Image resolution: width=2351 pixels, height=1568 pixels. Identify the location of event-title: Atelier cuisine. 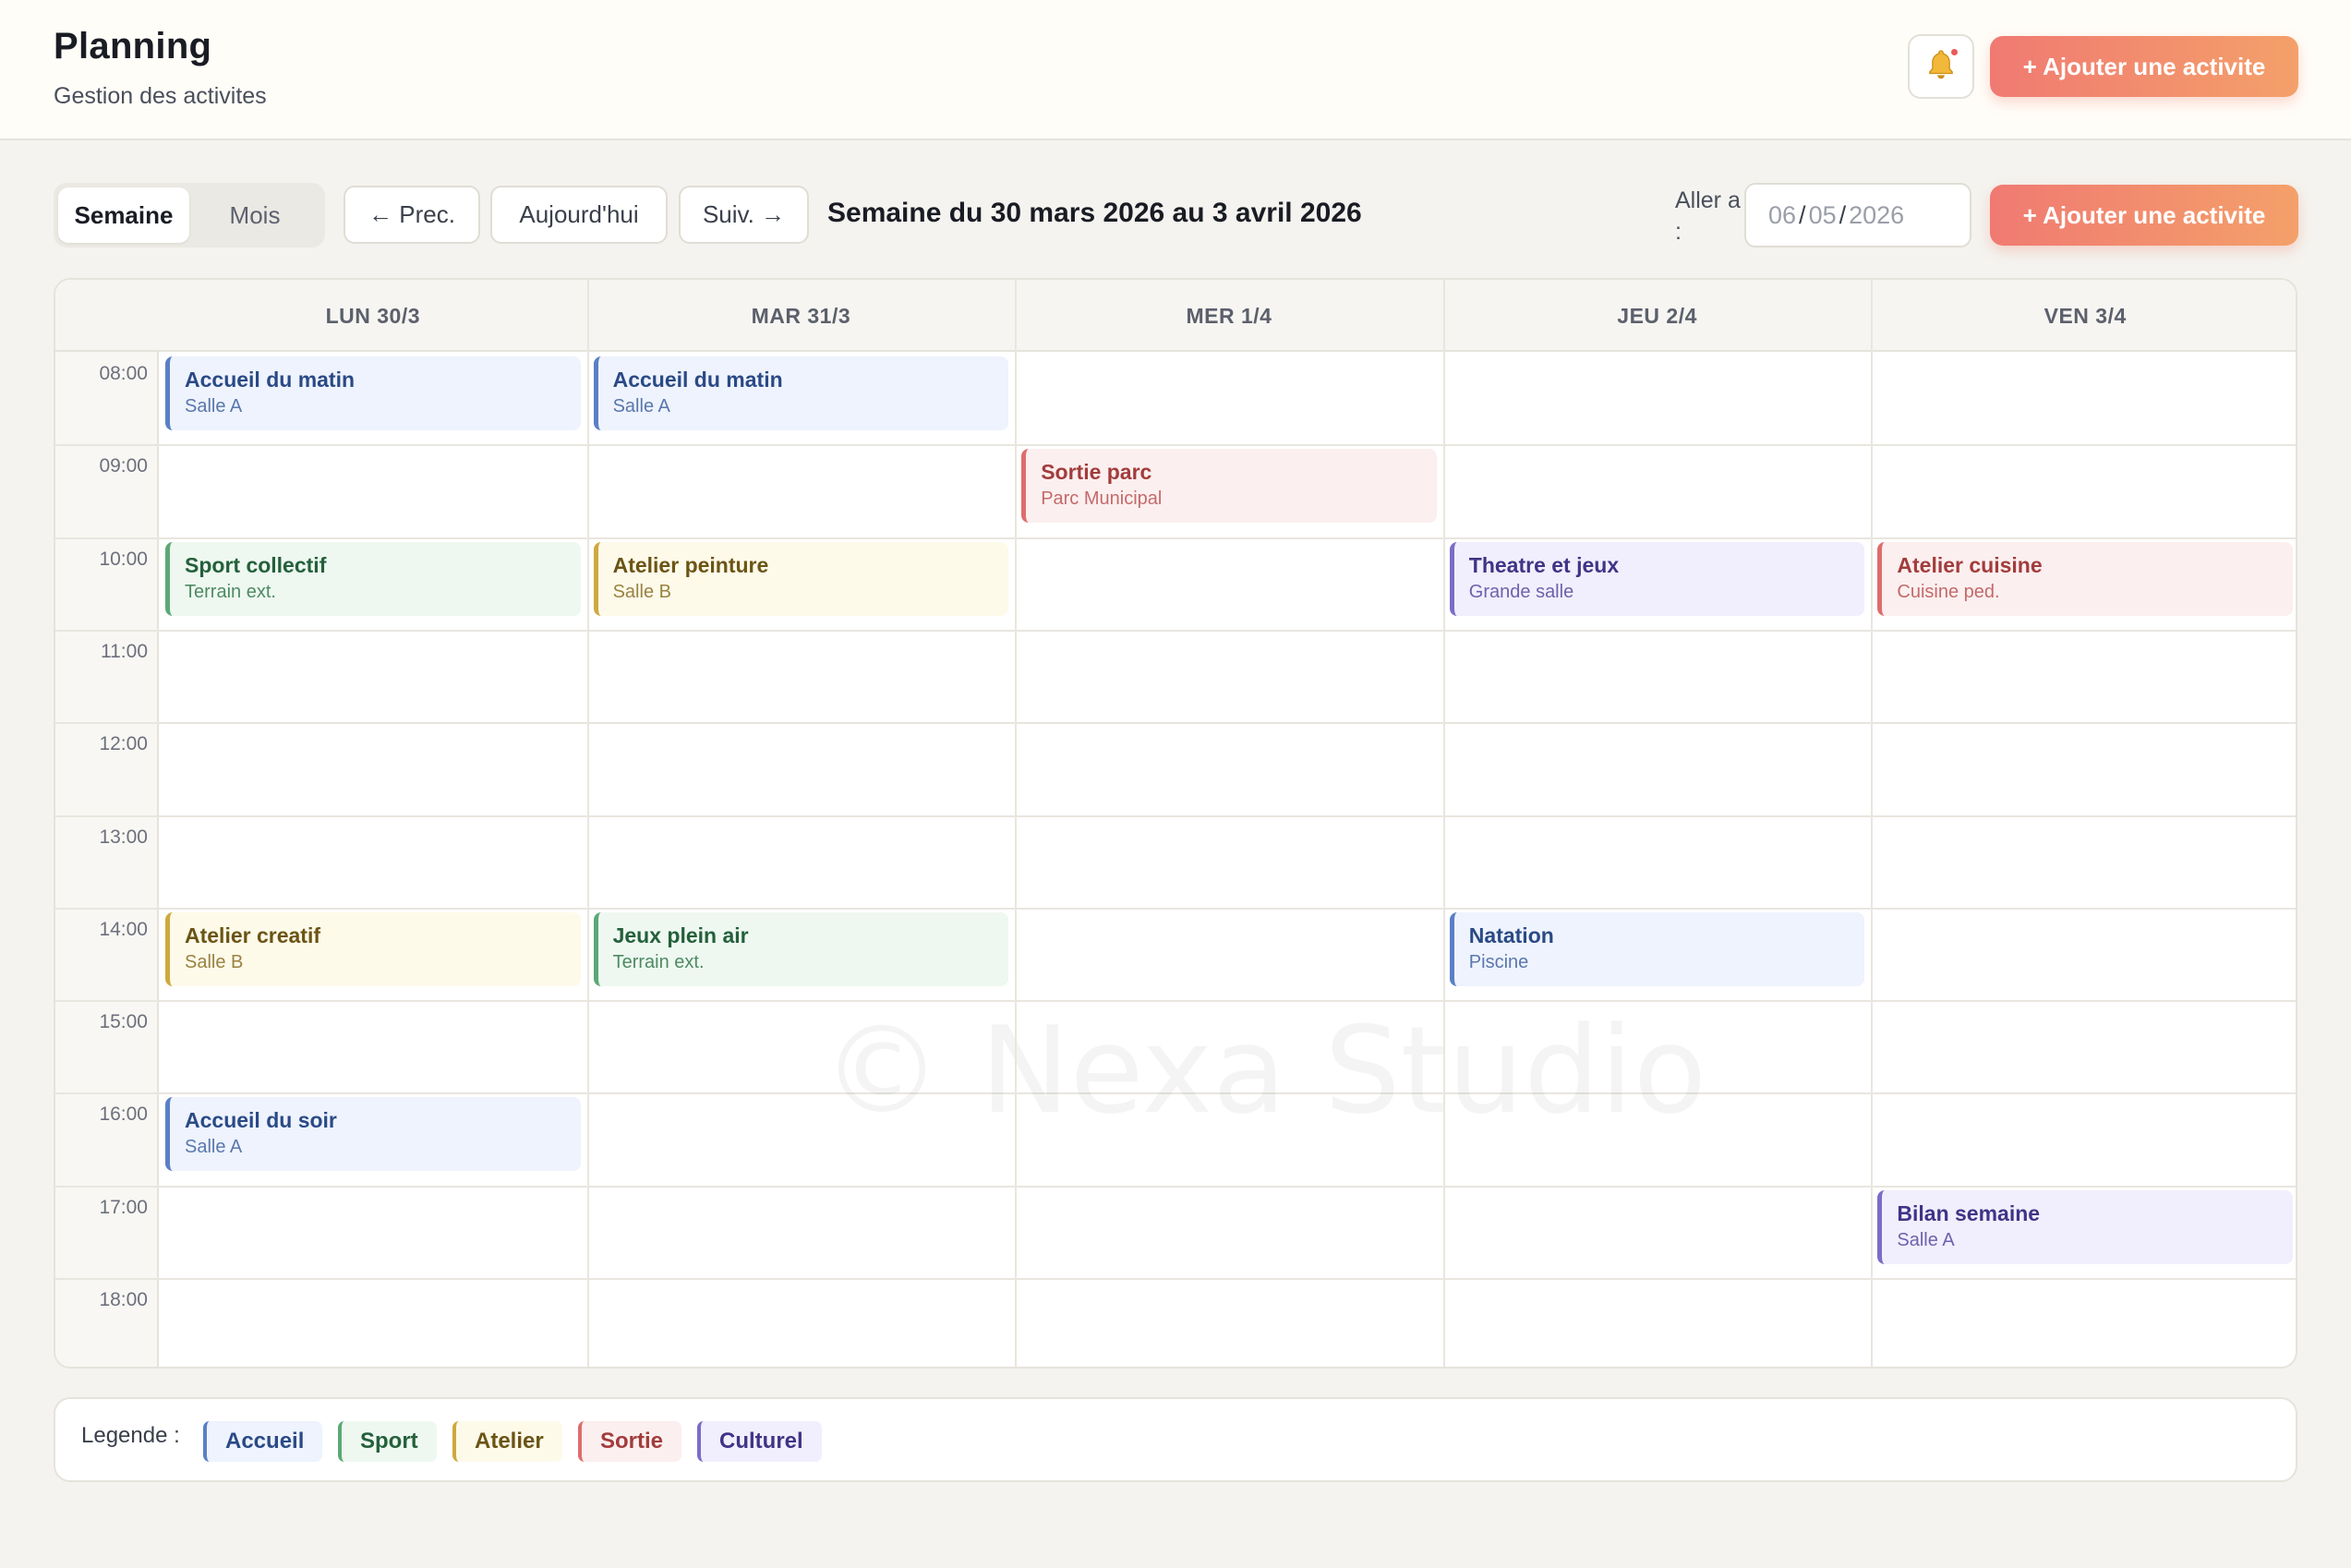
(1970, 564).